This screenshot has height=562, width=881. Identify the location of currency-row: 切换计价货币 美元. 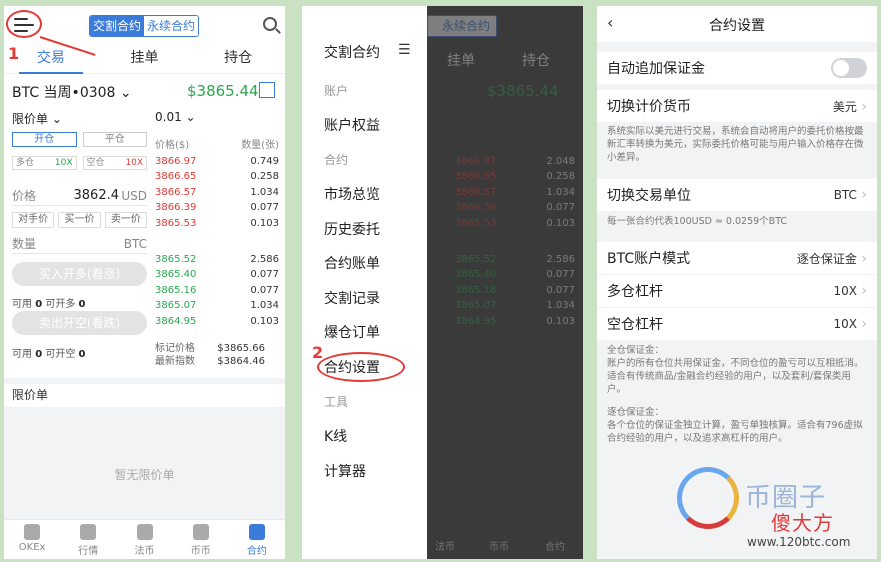
(737, 106).